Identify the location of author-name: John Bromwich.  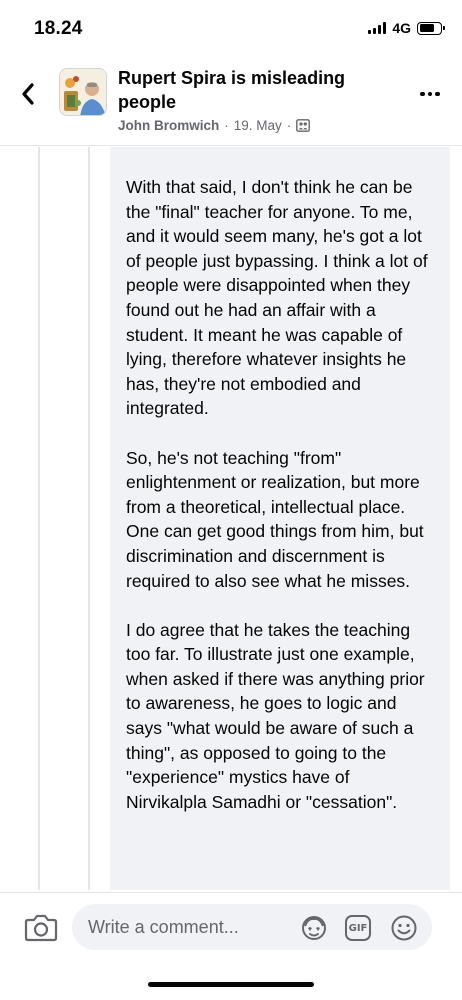
(168, 125).